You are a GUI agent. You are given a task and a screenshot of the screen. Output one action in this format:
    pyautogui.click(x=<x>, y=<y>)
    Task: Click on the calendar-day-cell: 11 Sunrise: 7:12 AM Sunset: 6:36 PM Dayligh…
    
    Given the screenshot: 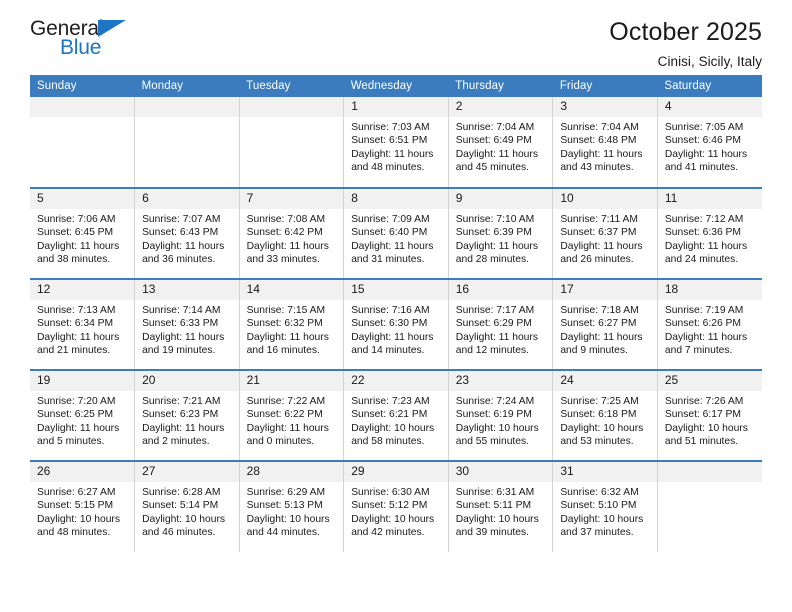 What is the action you would take?
    pyautogui.click(x=709, y=233)
    